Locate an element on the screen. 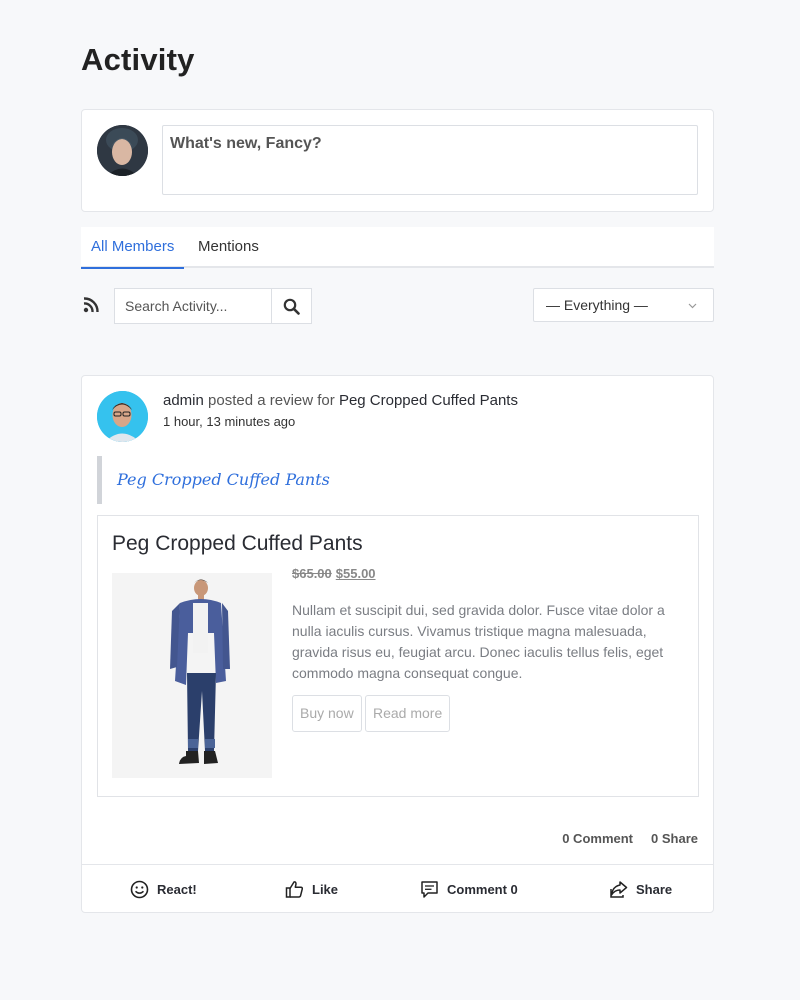 This screenshot has height=1000, width=800. thumbs-up-icon is located at coordinates (294, 889).